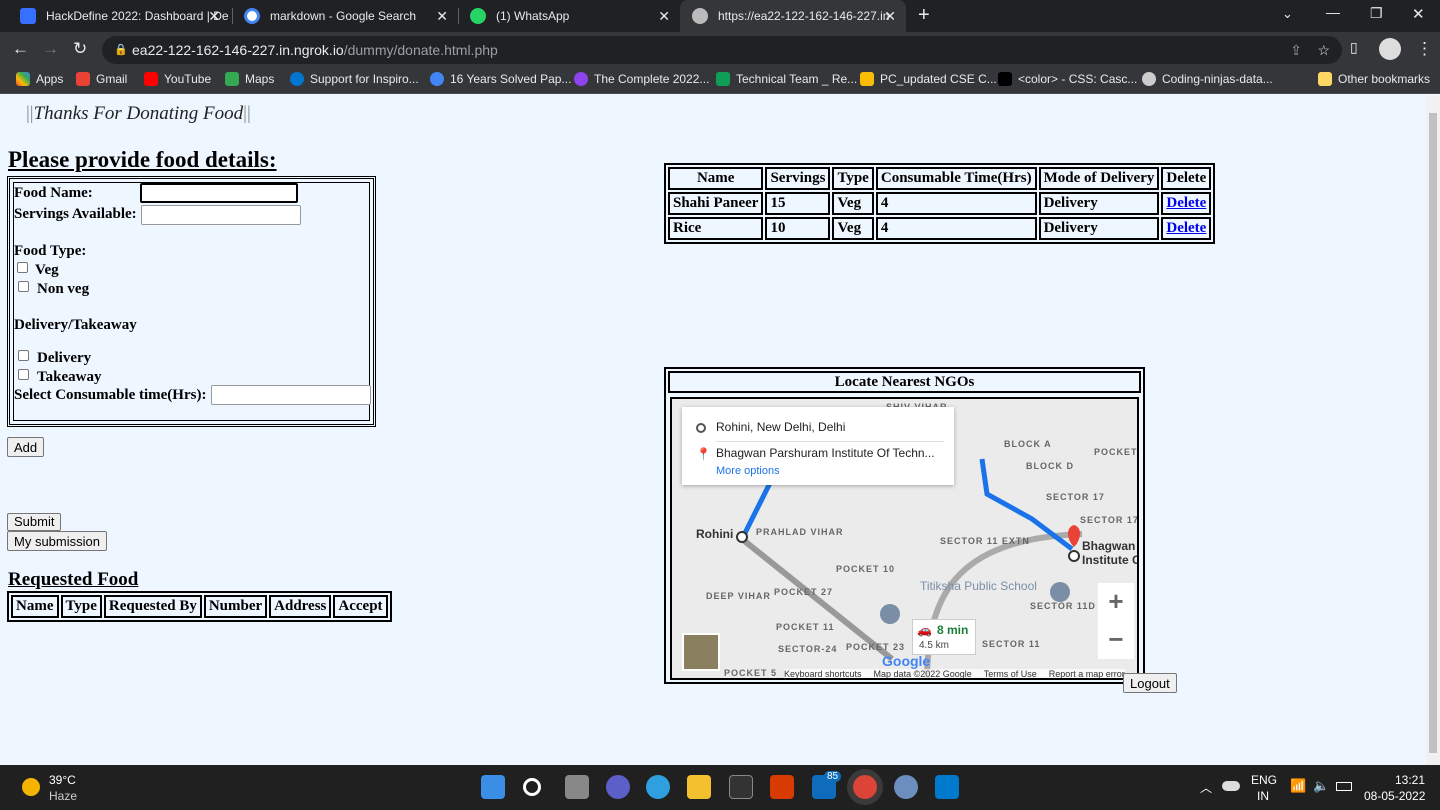  Describe the element at coordinates (221, 215) in the screenshot. I see `servings-input` at that location.